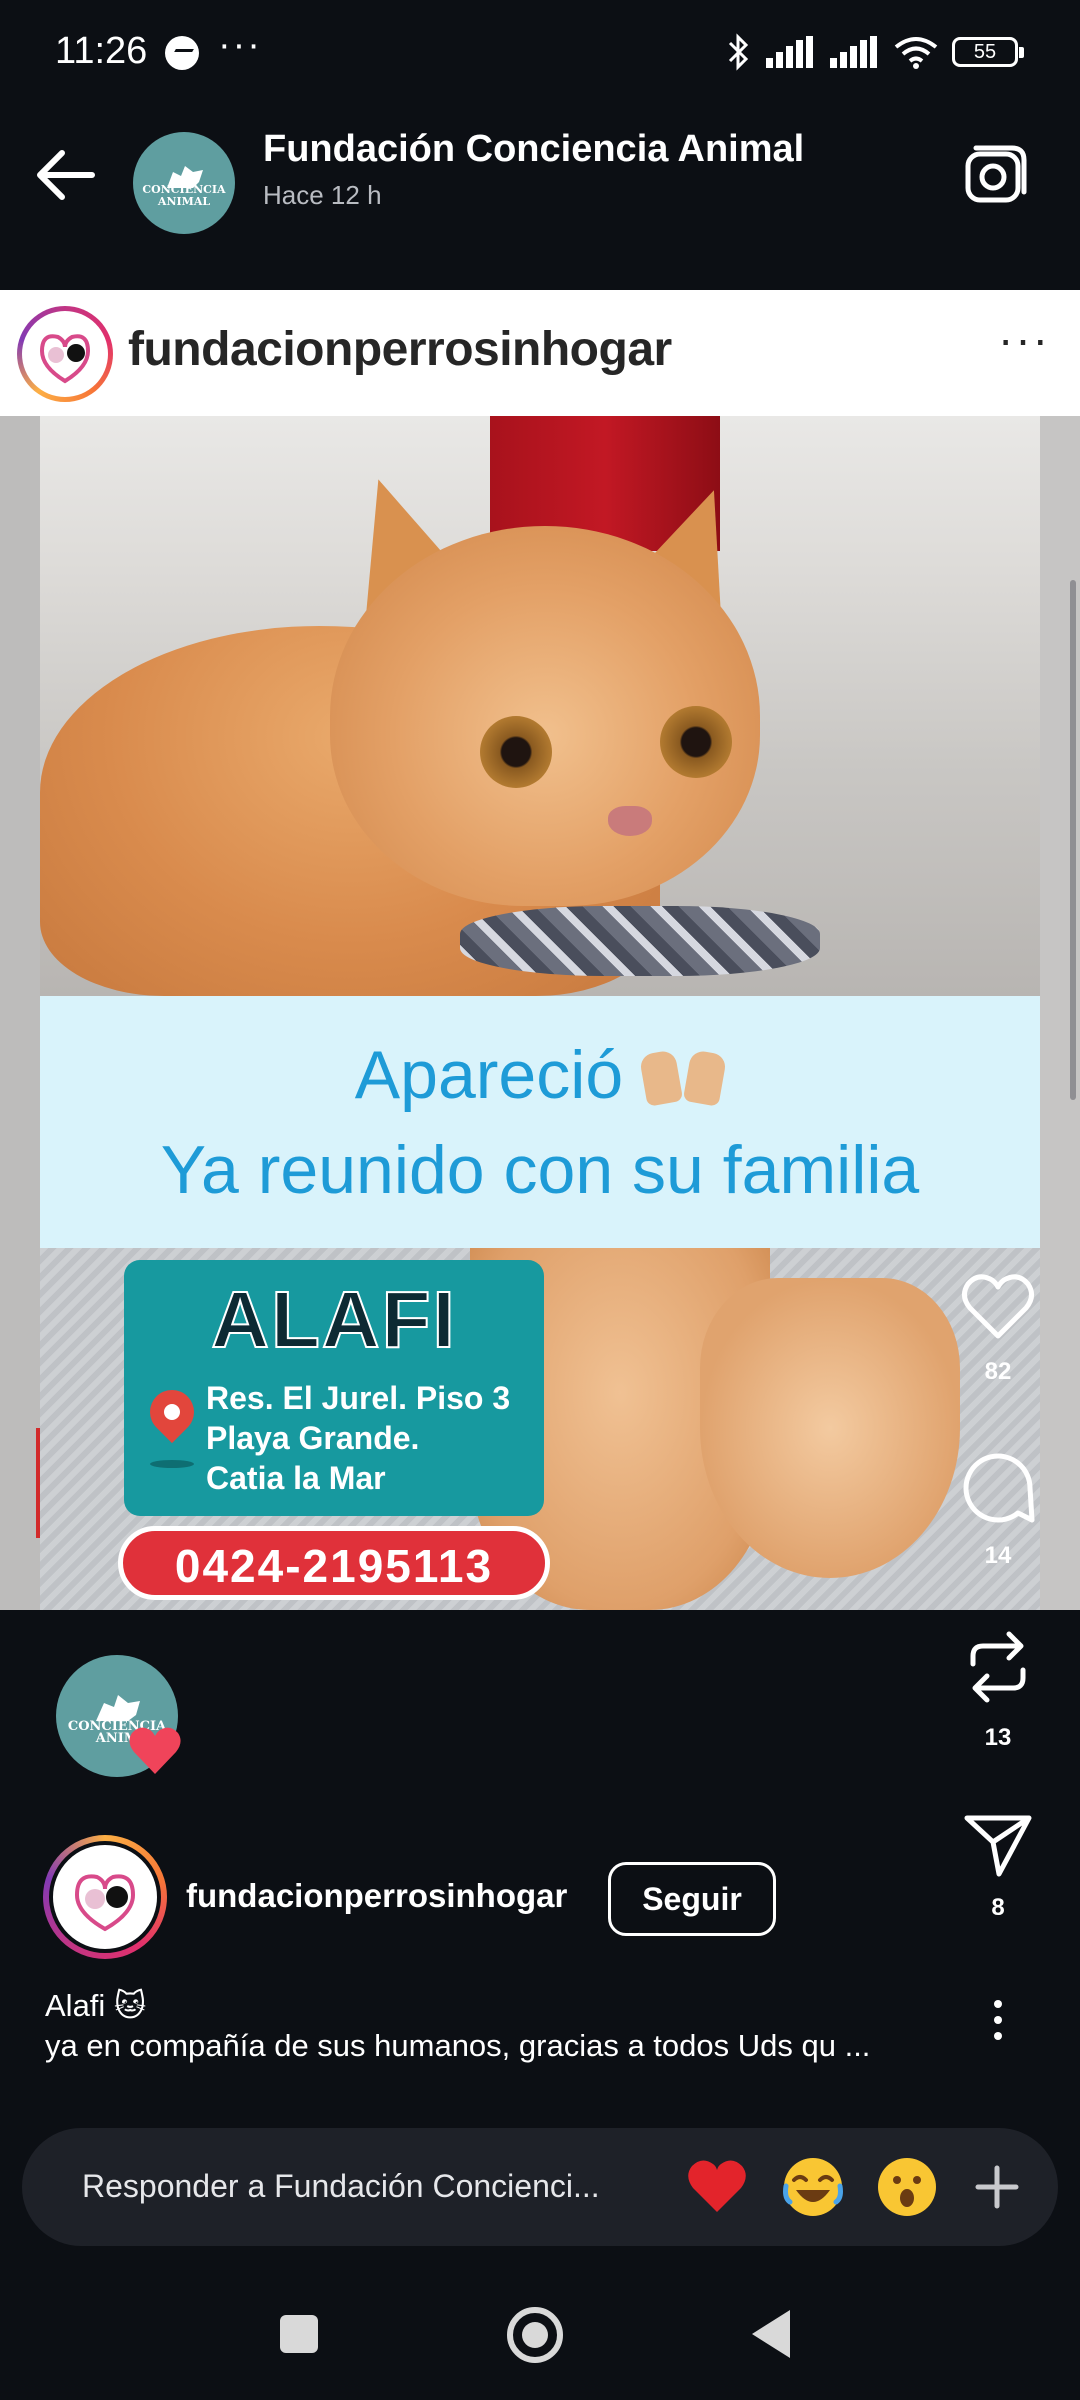 The width and height of the screenshot is (1080, 2400). Describe the element at coordinates (240, 45) in the screenshot. I see `more-notifications-icon: ···` at that location.